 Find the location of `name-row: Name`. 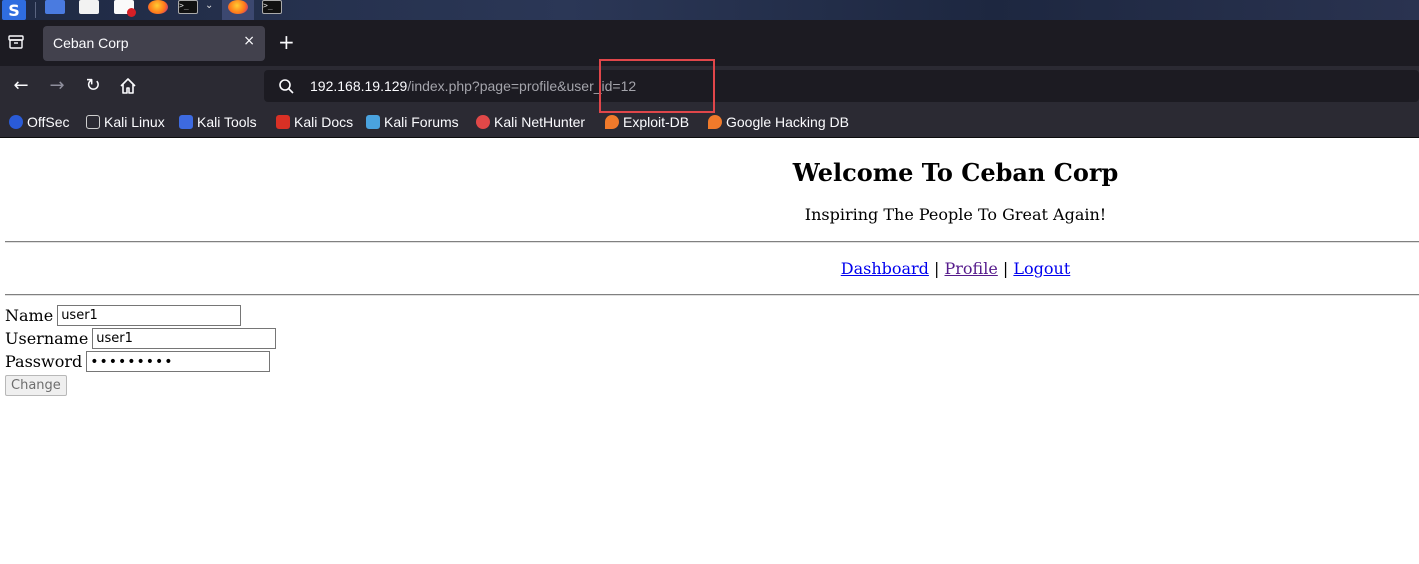

name-row: Name is located at coordinates (140, 315).